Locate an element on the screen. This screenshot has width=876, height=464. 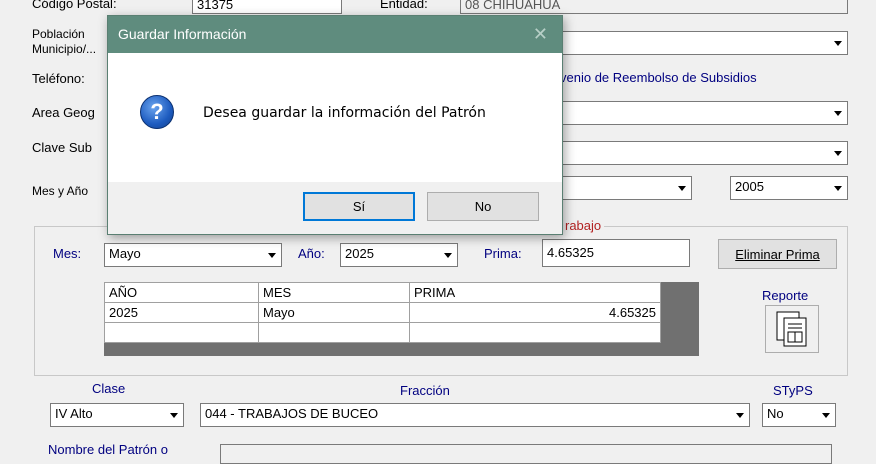
stps-label: STyPS is located at coordinates (793, 390).